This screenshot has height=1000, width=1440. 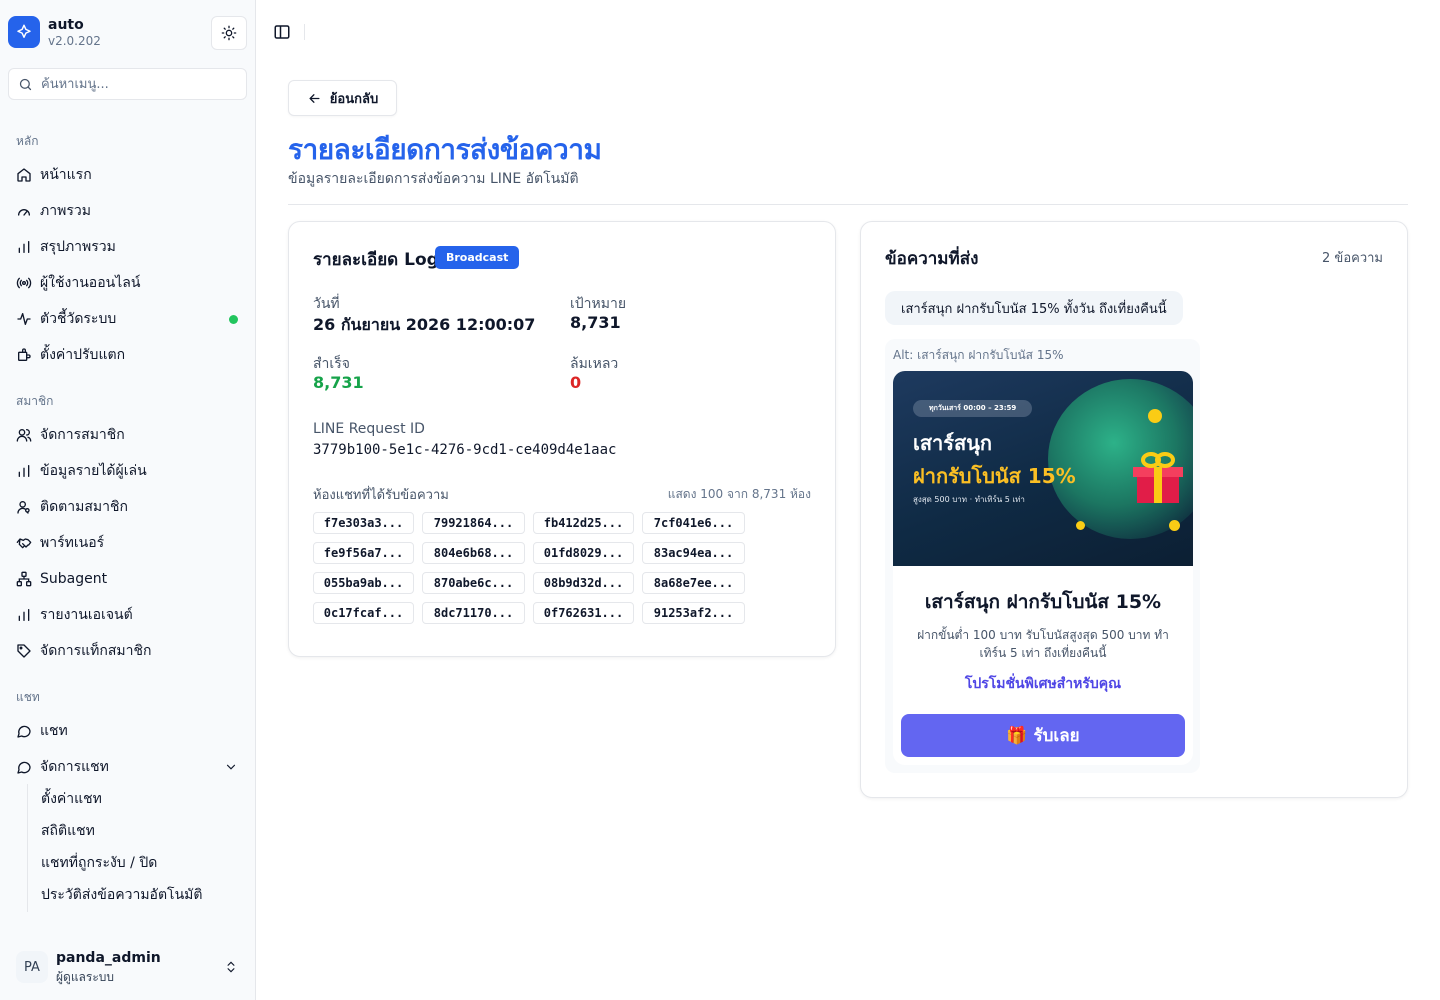 What do you see at coordinates (78, 319) in the screenshot?
I see `nav-item-label: ตัวชี้วัดระบบ` at bounding box center [78, 319].